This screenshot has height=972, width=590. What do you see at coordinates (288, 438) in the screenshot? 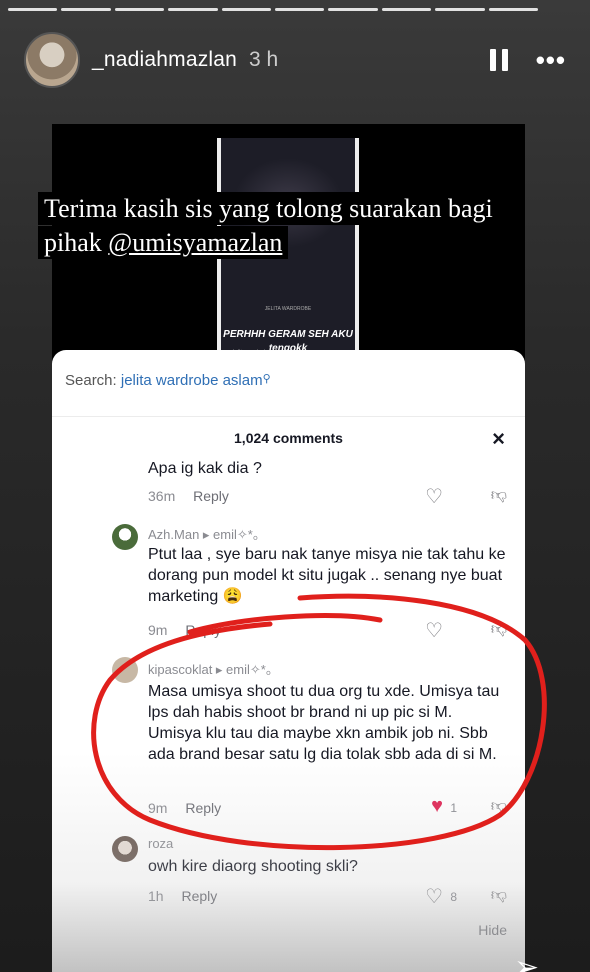
I see `comments-count: 1,024 comments` at bounding box center [288, 438].